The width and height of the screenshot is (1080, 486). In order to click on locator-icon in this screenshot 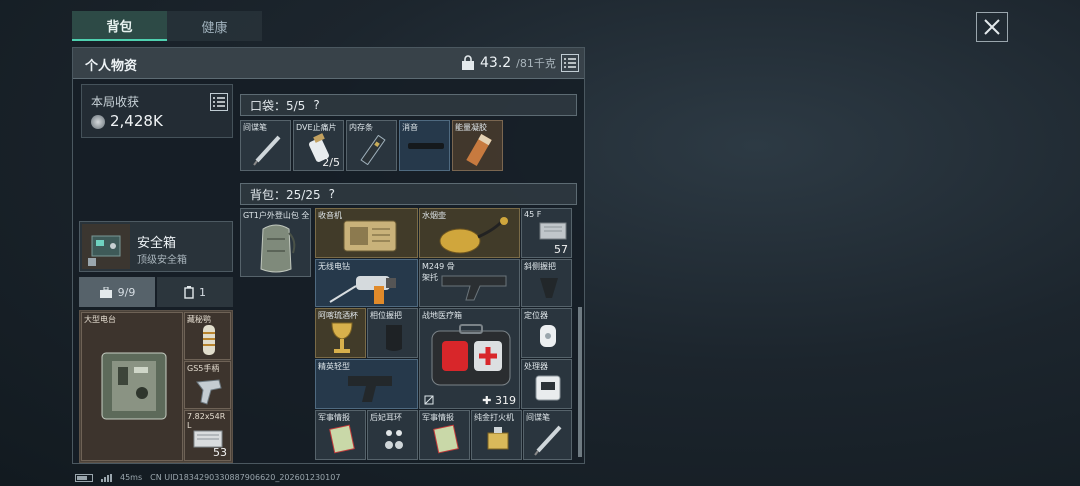, I will do `click(548, 336)`.